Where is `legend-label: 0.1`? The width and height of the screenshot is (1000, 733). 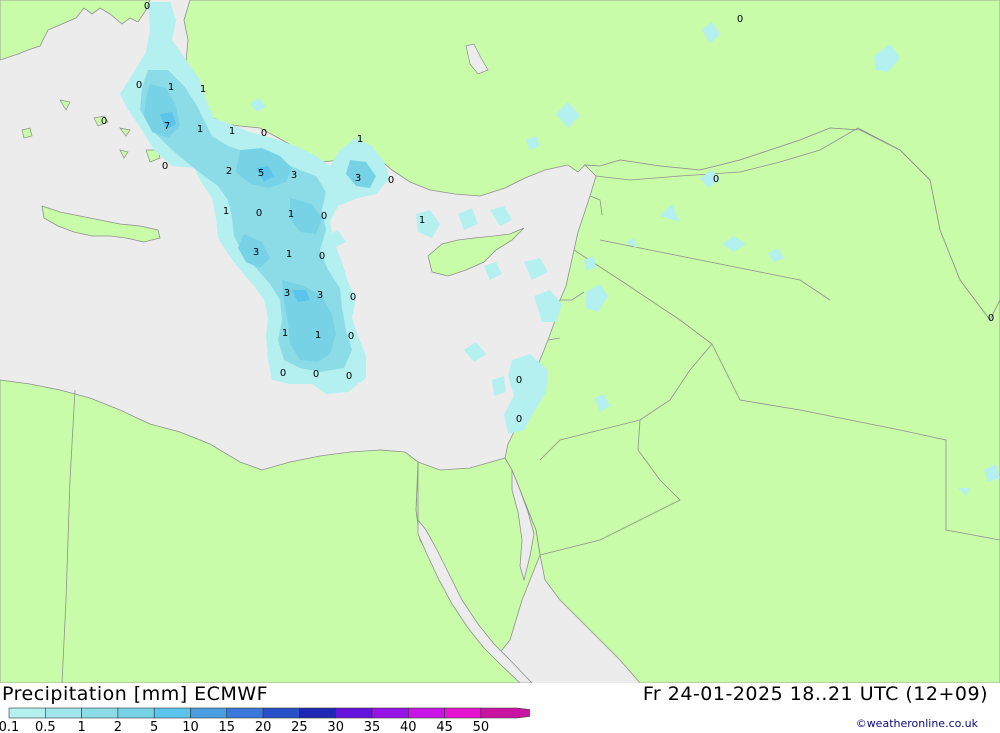
legend-label: 0.1 is located at coordinates (9, 726).